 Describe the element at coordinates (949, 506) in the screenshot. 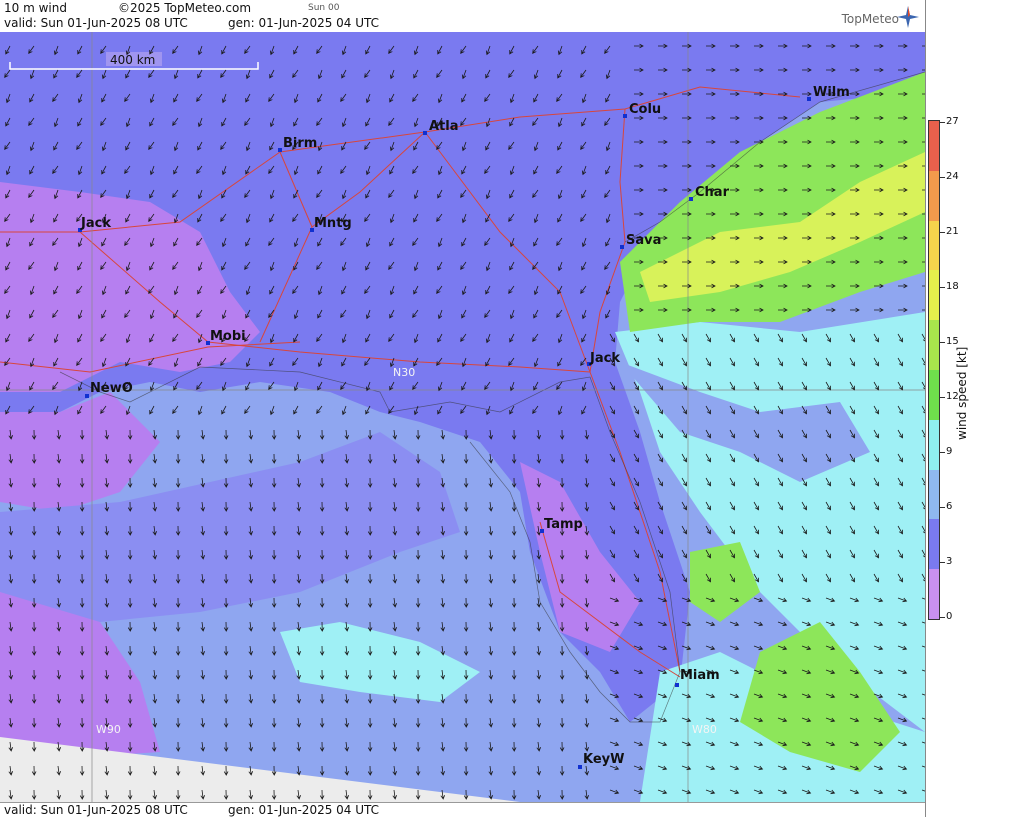

I see `colorbar-tick-label: 6` at that location.